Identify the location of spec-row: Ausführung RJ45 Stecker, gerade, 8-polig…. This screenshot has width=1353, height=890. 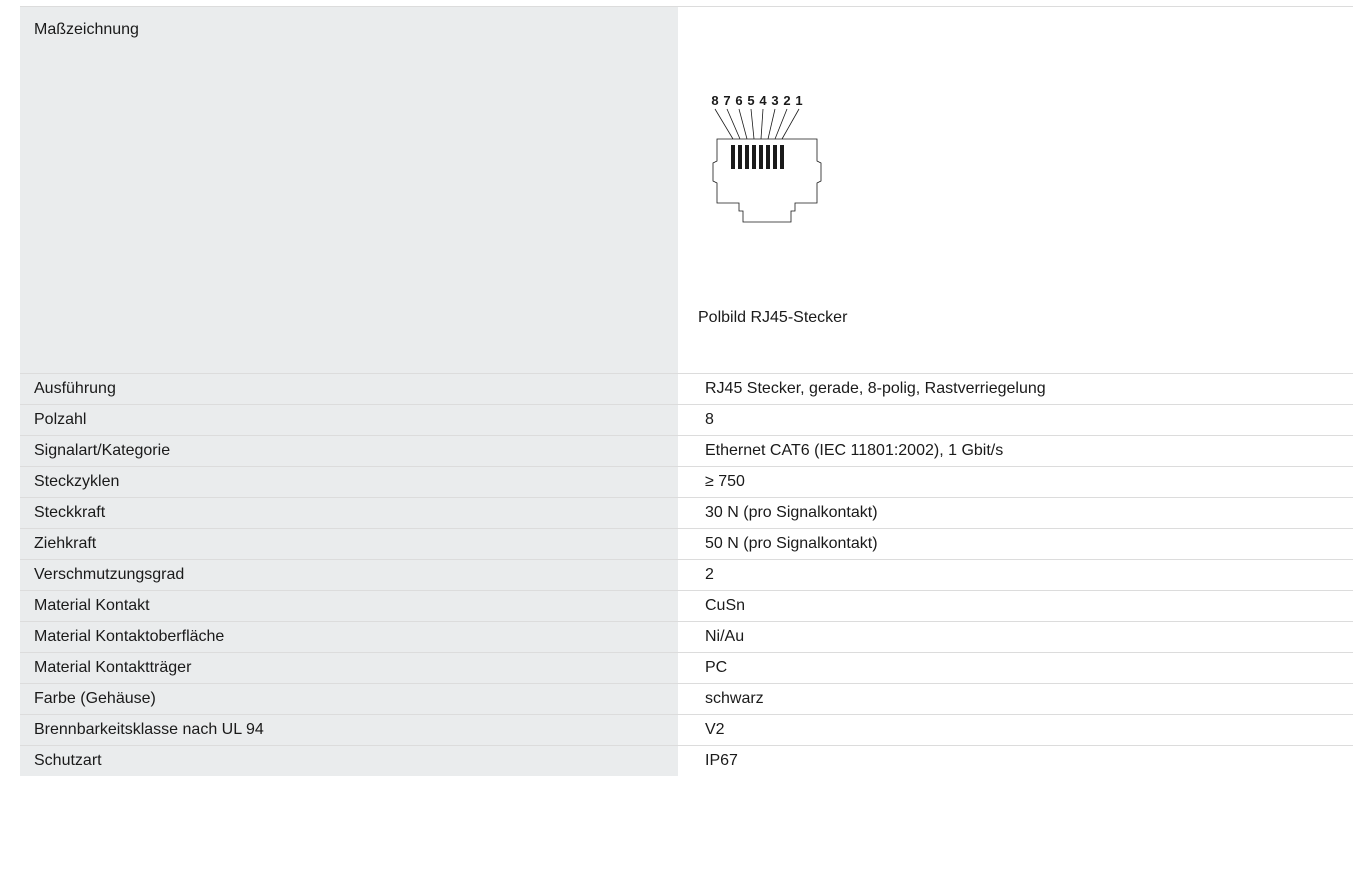
(686, 389).